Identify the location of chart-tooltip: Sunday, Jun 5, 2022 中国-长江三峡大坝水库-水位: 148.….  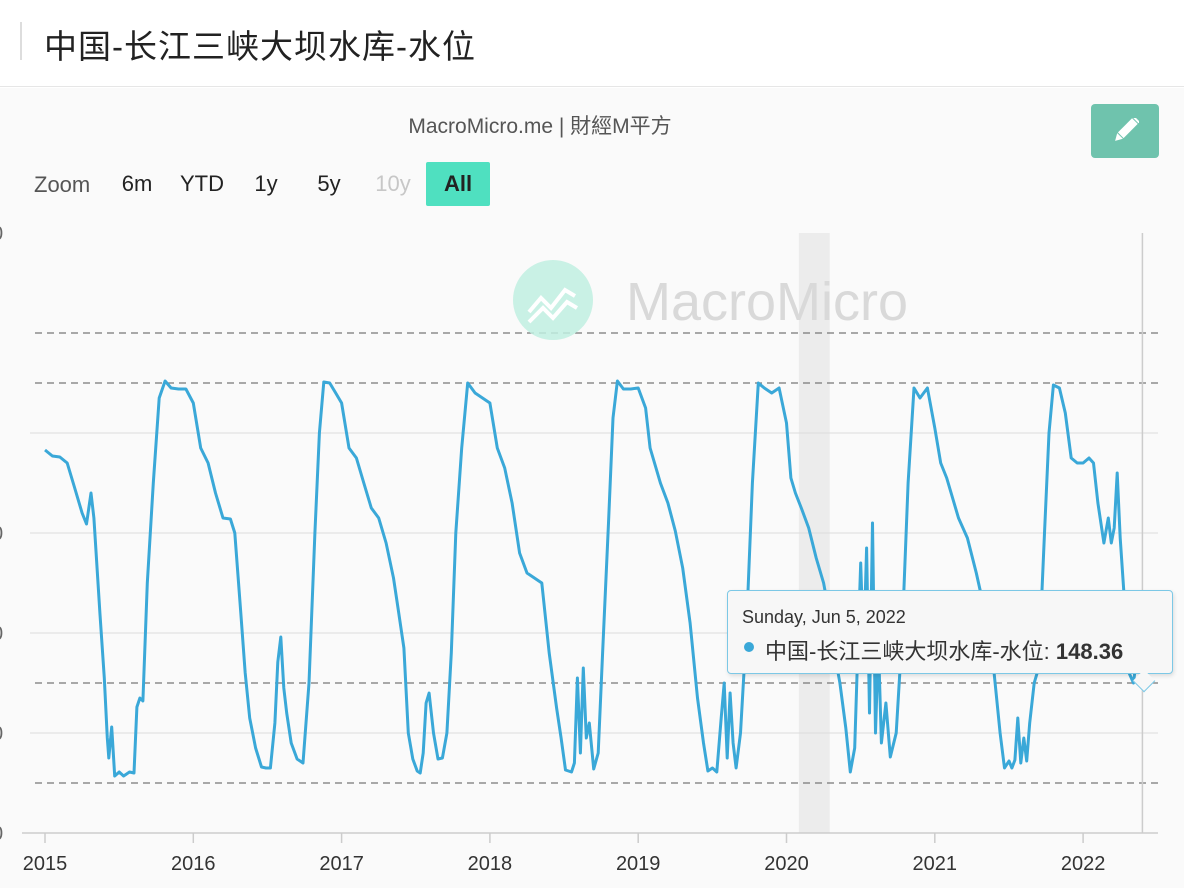
(950, 632).